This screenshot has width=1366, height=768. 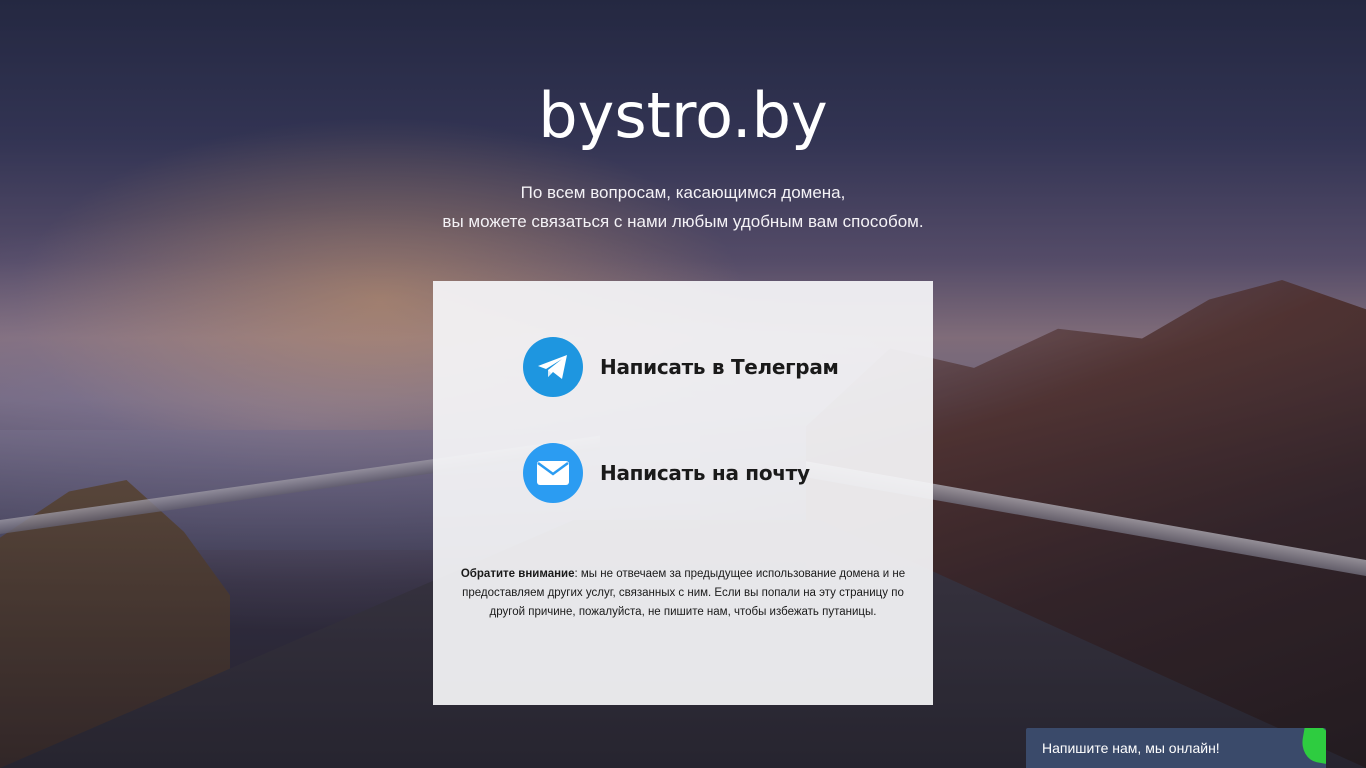 What do you see at coordinates (705, 473) in the screenshot?
I see `email-contact-label: Написать на почту` at bounding box center [705, 473].